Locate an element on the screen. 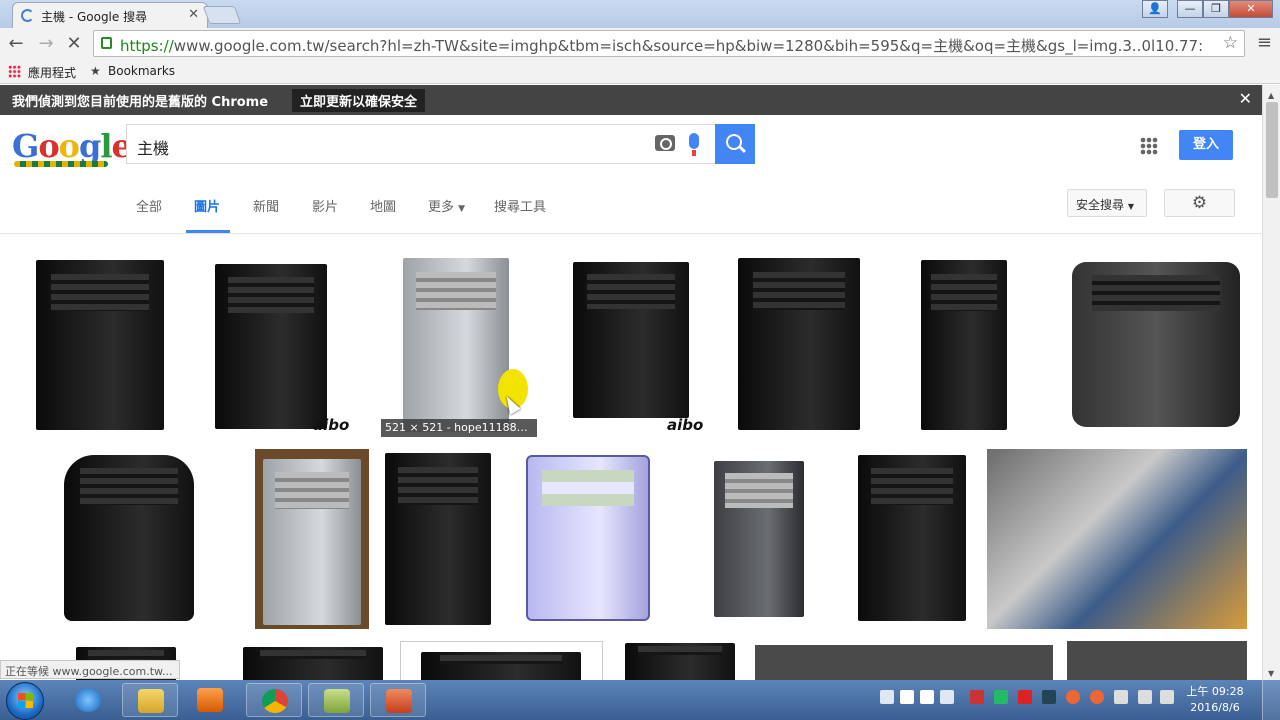 This screenshot has height=720, width=1280. forward-button: → is located at coordinates (46, 44).